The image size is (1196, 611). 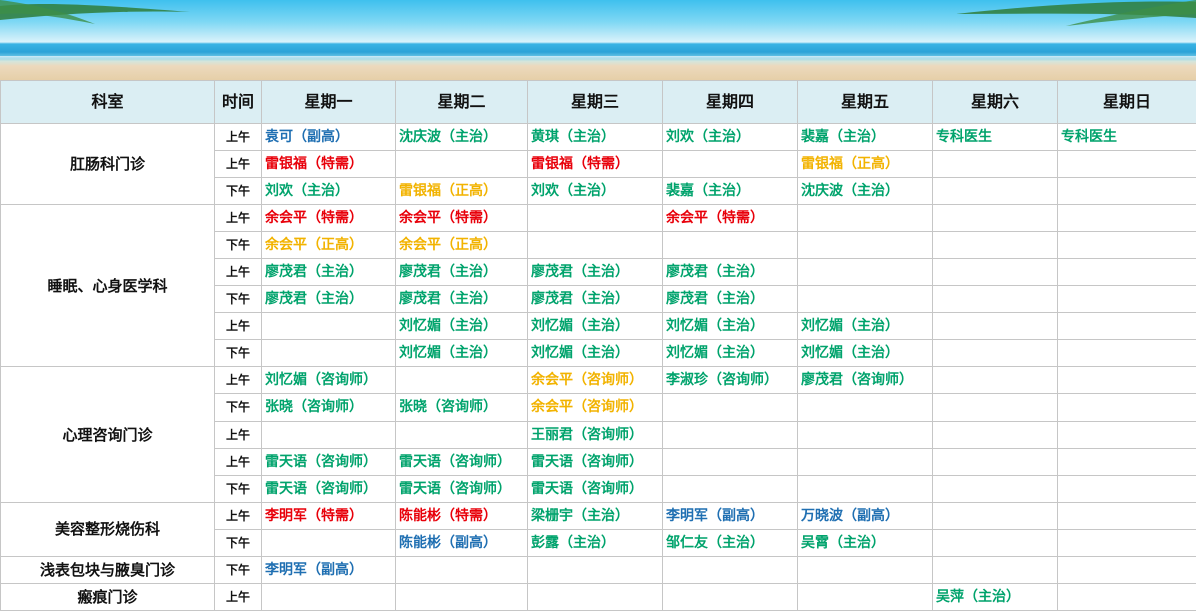 What do you see at coordinates (328, 380) in the screenshot?
I see `doctor-cell: 刘忆媚（咨询师）` at bounding box center [328, 380].